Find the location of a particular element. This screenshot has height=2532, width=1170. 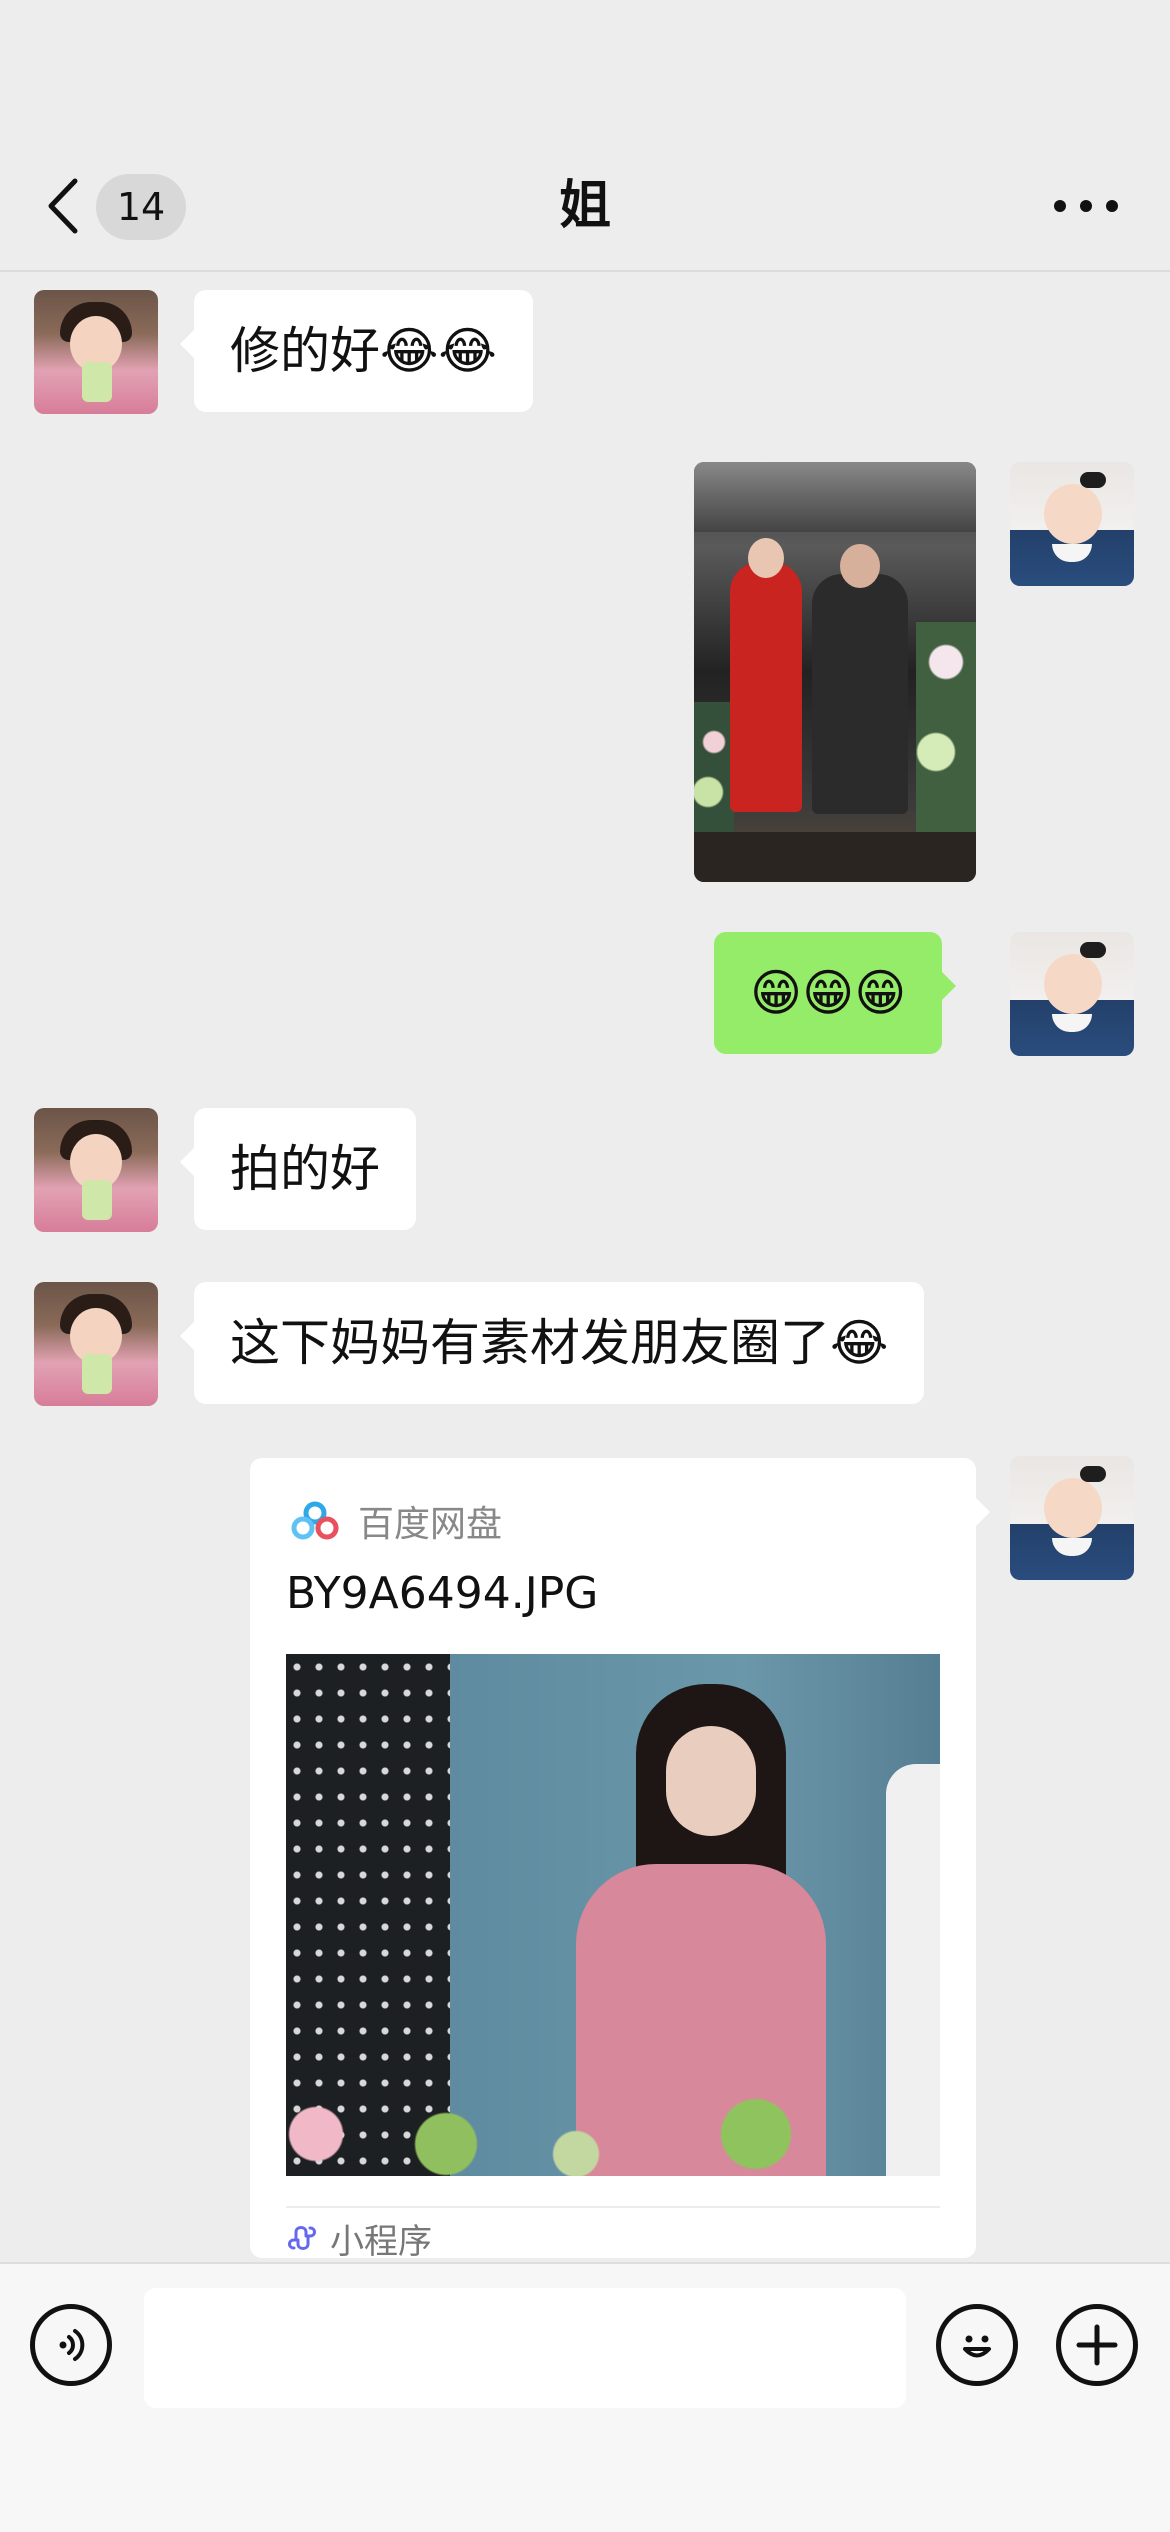

card-title: BY9A6494.JPG is located at coordinates (442, 1593).